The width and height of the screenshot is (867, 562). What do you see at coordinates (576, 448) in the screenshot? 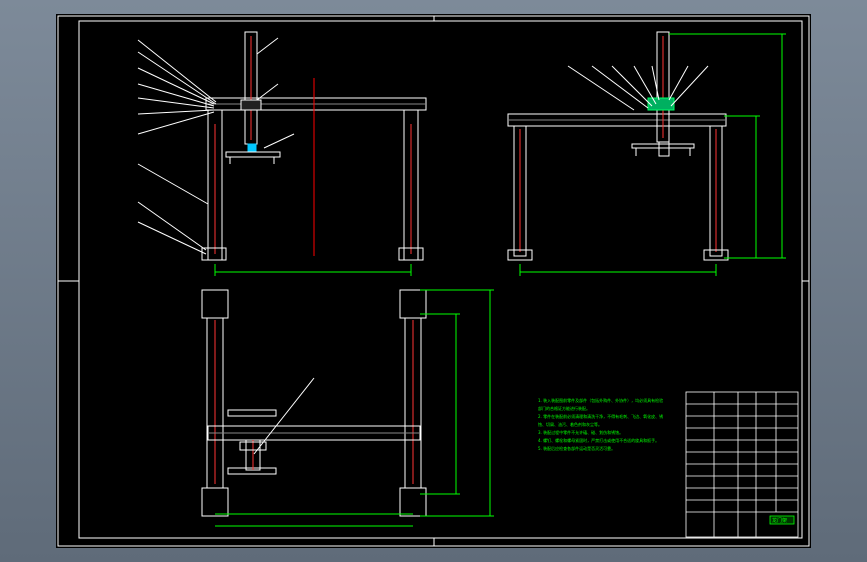
I see `note-line-7: 5. 装配后应检查各部件运动是否灵活可靠。` at bounding box center [576, 448].